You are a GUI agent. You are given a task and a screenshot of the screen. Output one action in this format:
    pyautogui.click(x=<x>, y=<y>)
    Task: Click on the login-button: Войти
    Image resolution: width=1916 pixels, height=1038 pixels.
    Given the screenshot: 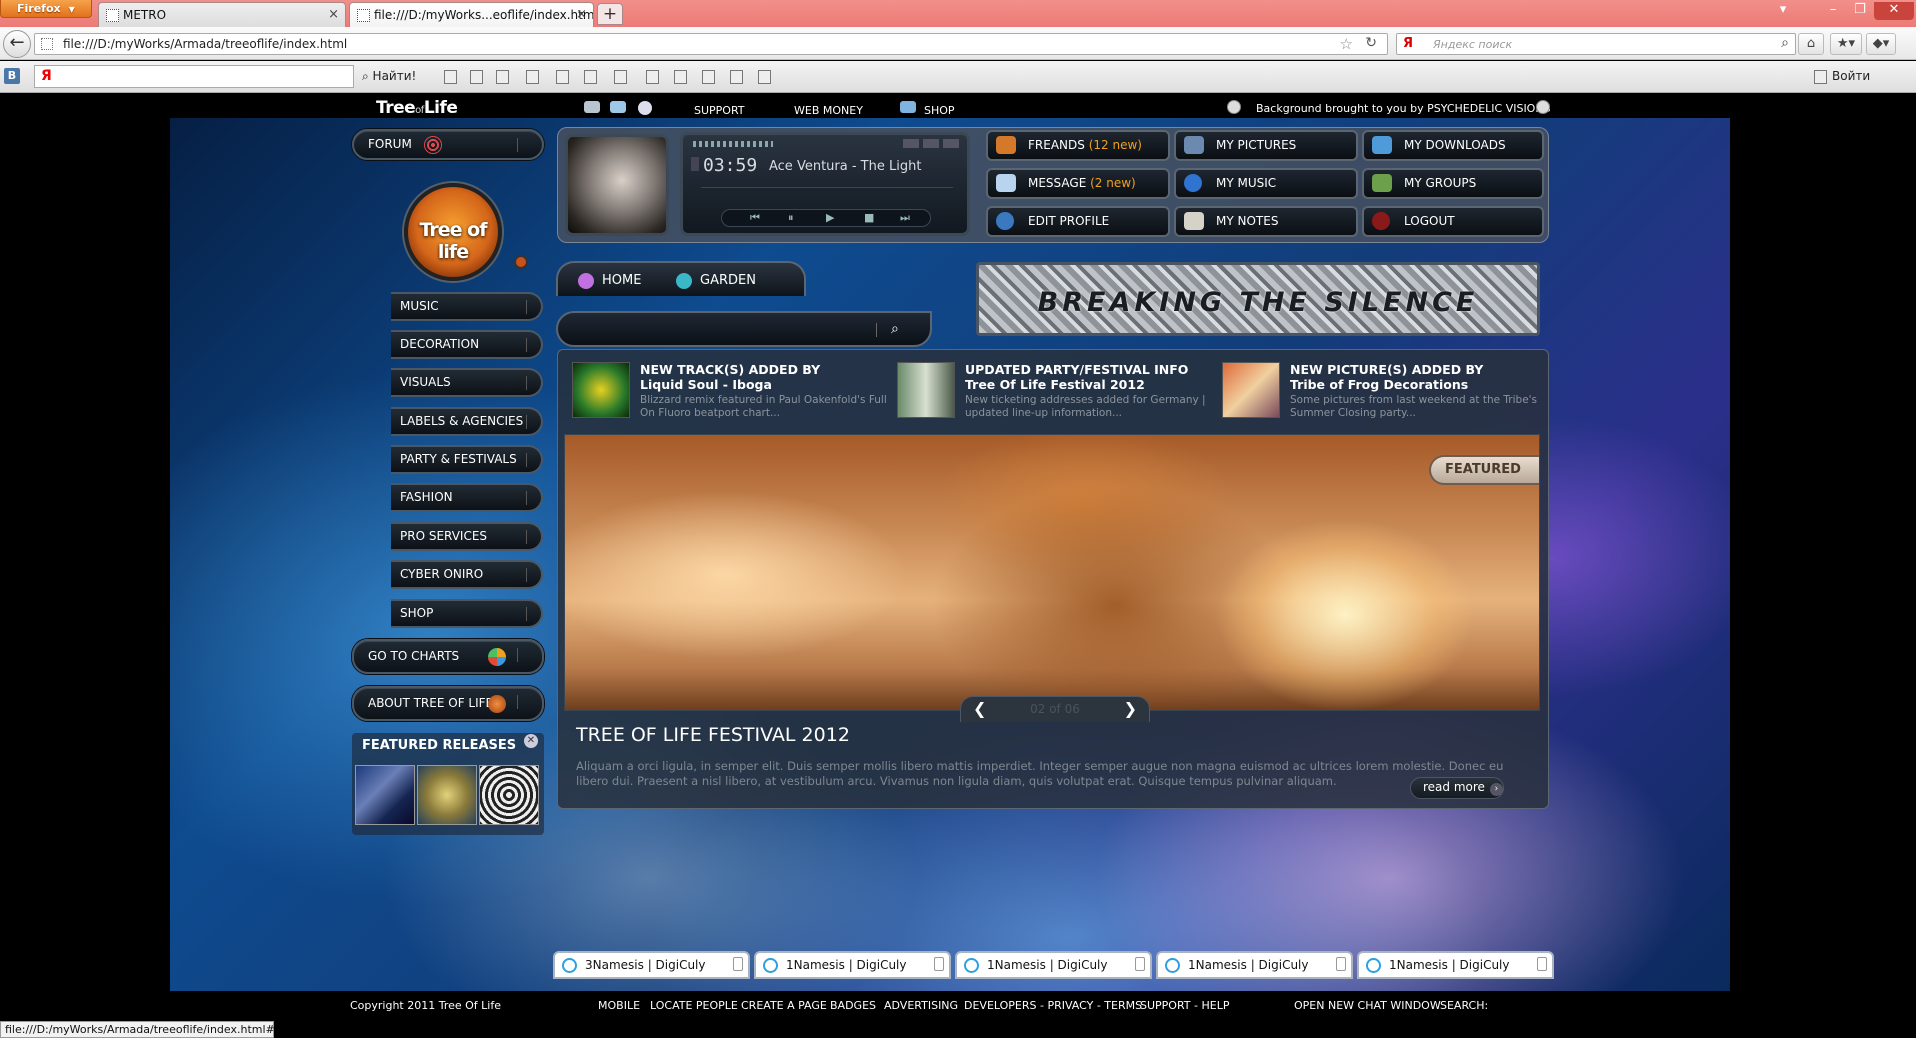 What is the action you would take?
    pyautogui.click(x=1851, y=76)
    